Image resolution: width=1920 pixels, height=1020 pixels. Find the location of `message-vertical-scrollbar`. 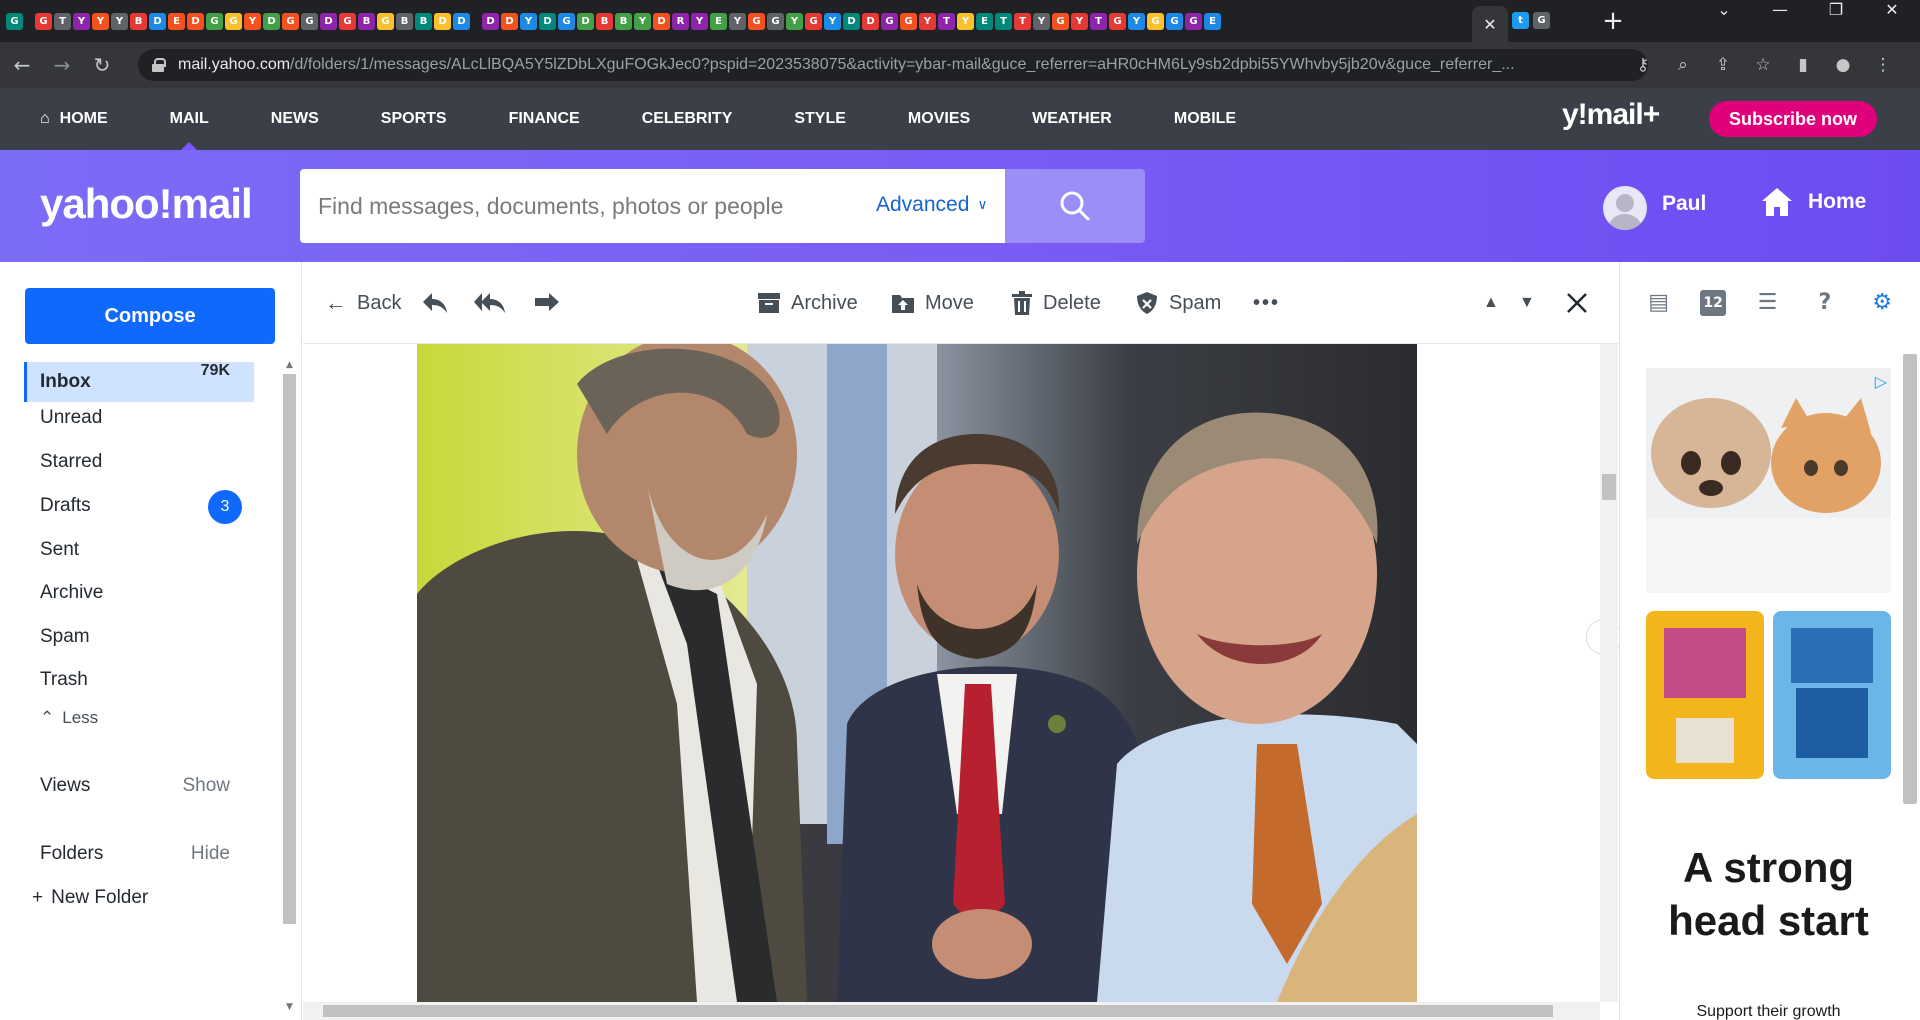

message-vertical-scrollbar is located at coordinates (1609, 673).